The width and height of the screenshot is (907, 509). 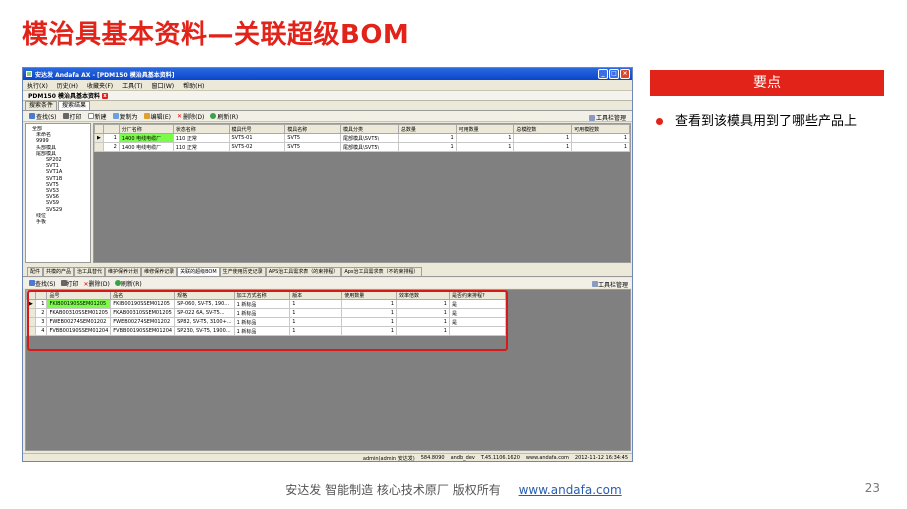 I want to click on tab-super-bom: 关联的超级BOM, so click(x=198, y=271).